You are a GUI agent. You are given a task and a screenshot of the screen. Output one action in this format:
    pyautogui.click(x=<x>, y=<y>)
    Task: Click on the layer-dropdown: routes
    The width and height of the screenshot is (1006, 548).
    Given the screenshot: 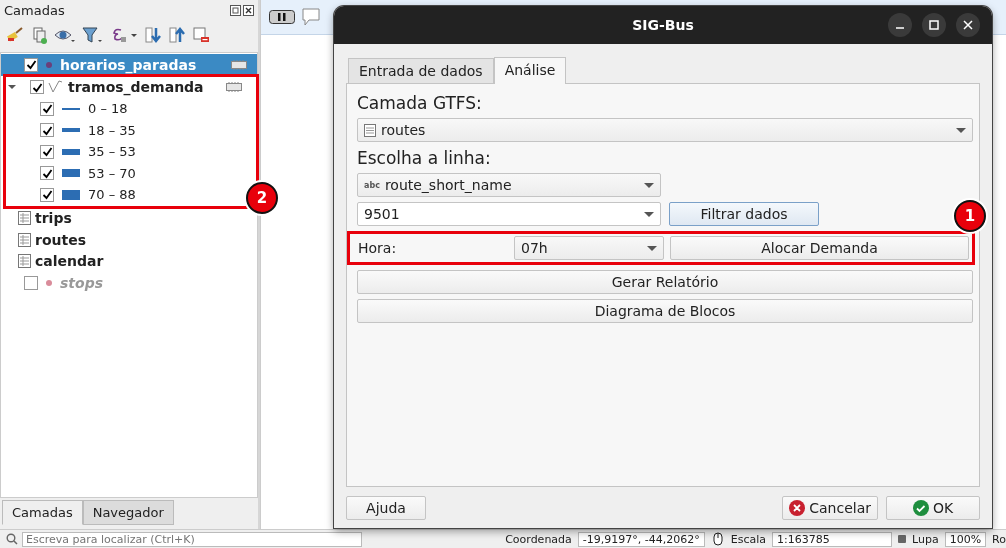 What is the action you would take?
    pyautogui.click(x=665, y=130)
    